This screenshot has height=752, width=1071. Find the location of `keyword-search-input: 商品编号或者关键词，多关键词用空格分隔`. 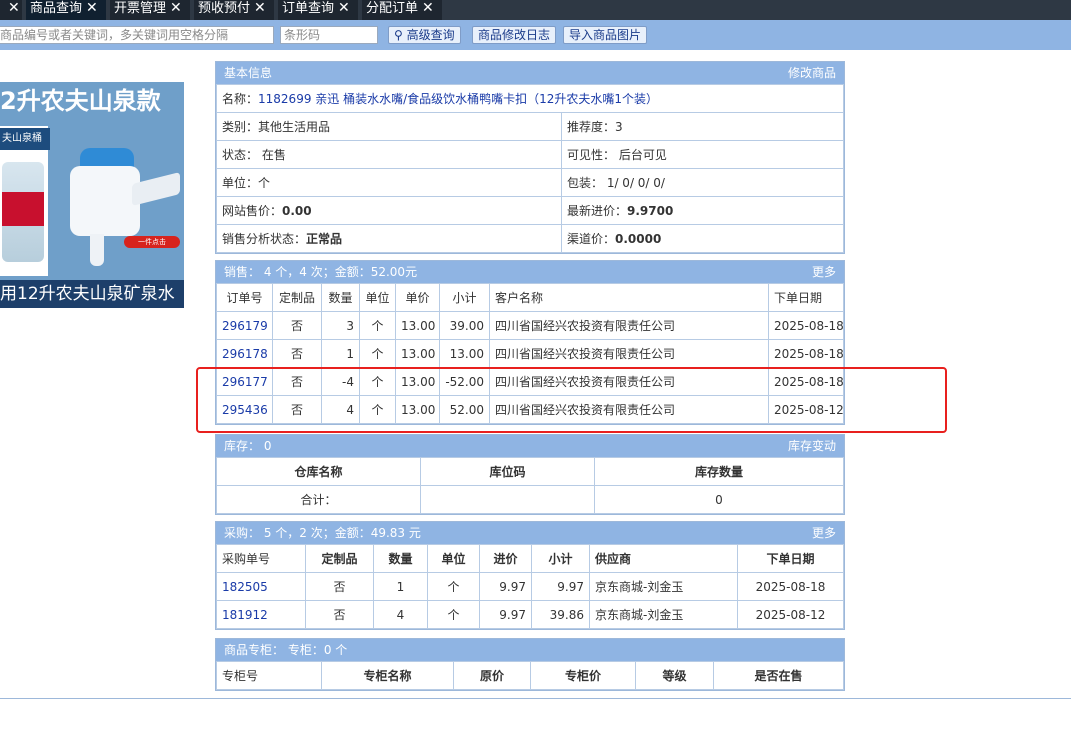

keyword-search-input: 商品编号或者关键词，多关键词用空格分隔 is located at coordinates (137, 35).